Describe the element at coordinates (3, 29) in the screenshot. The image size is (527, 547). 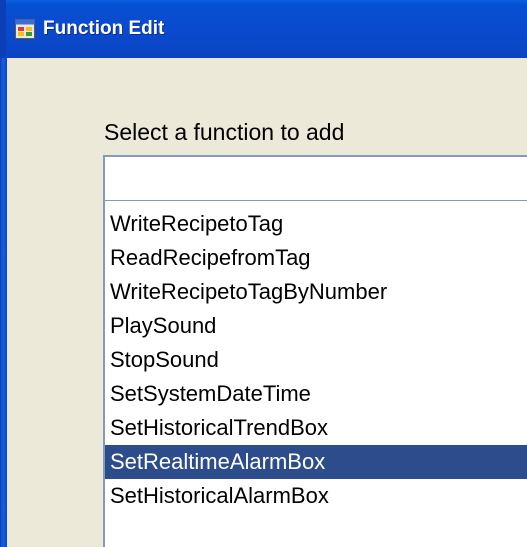
I see `window-frame-edge` at that location.